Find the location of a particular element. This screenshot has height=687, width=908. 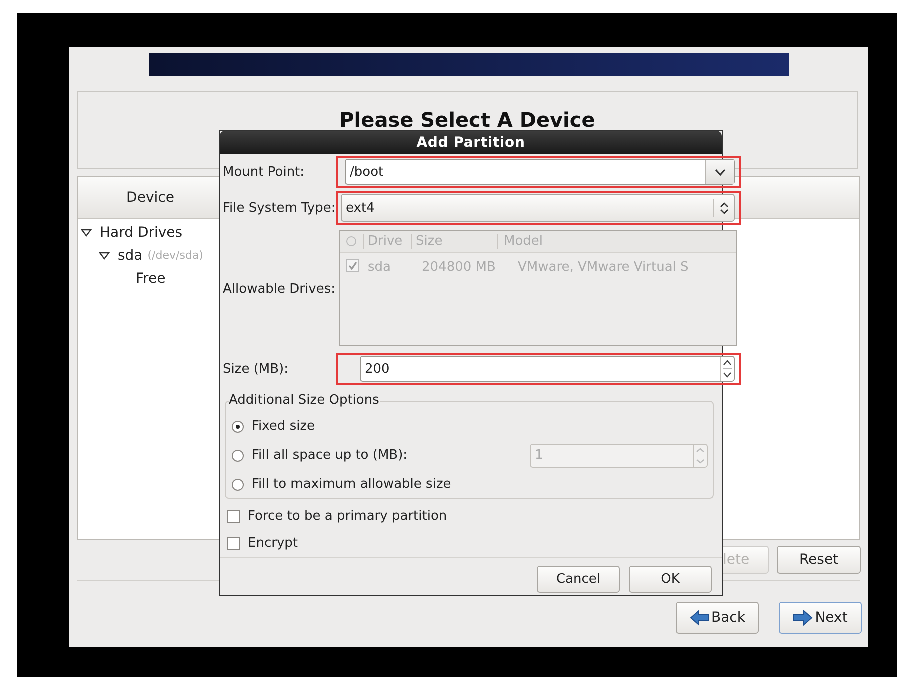

field-label: Size (MB): is located at coordinates (256, 369).